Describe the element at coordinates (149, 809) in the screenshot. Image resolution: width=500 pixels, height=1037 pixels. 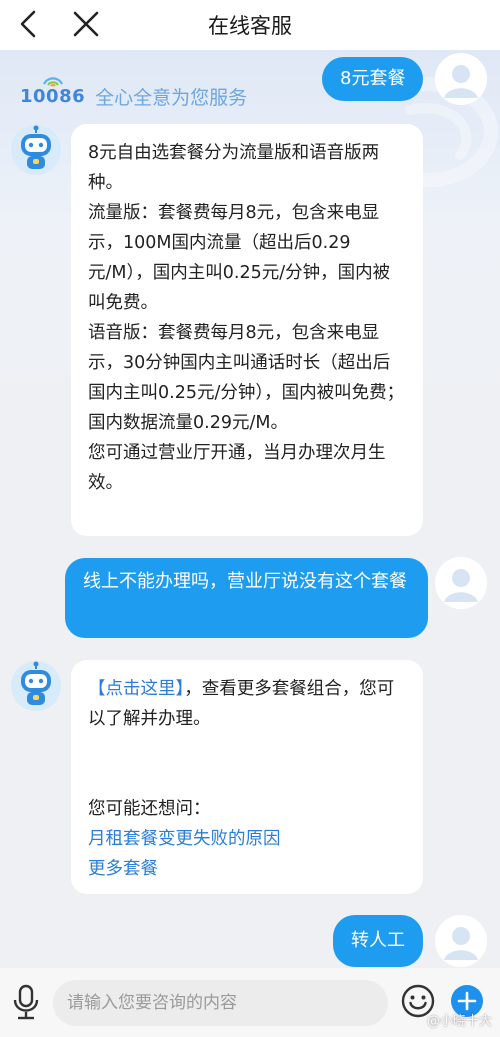
I see `suggest-title: 您可能还想问：` at that location.